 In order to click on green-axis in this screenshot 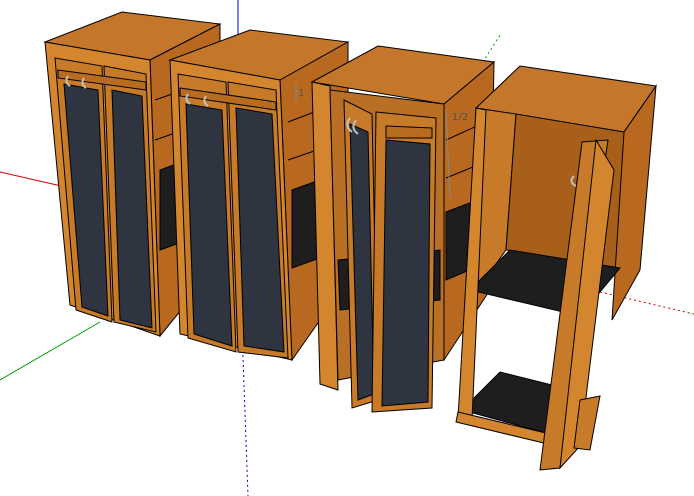, I will do `click(50, 351)`.